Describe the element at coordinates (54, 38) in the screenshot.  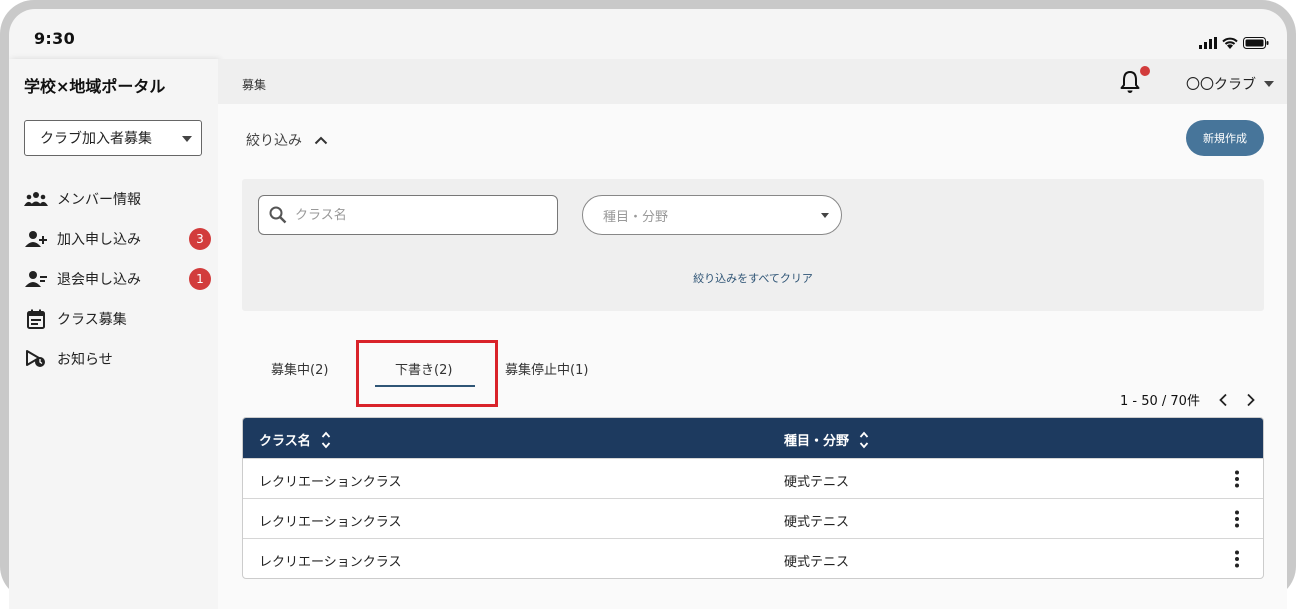
I see `status-time: 9:30` at that location.